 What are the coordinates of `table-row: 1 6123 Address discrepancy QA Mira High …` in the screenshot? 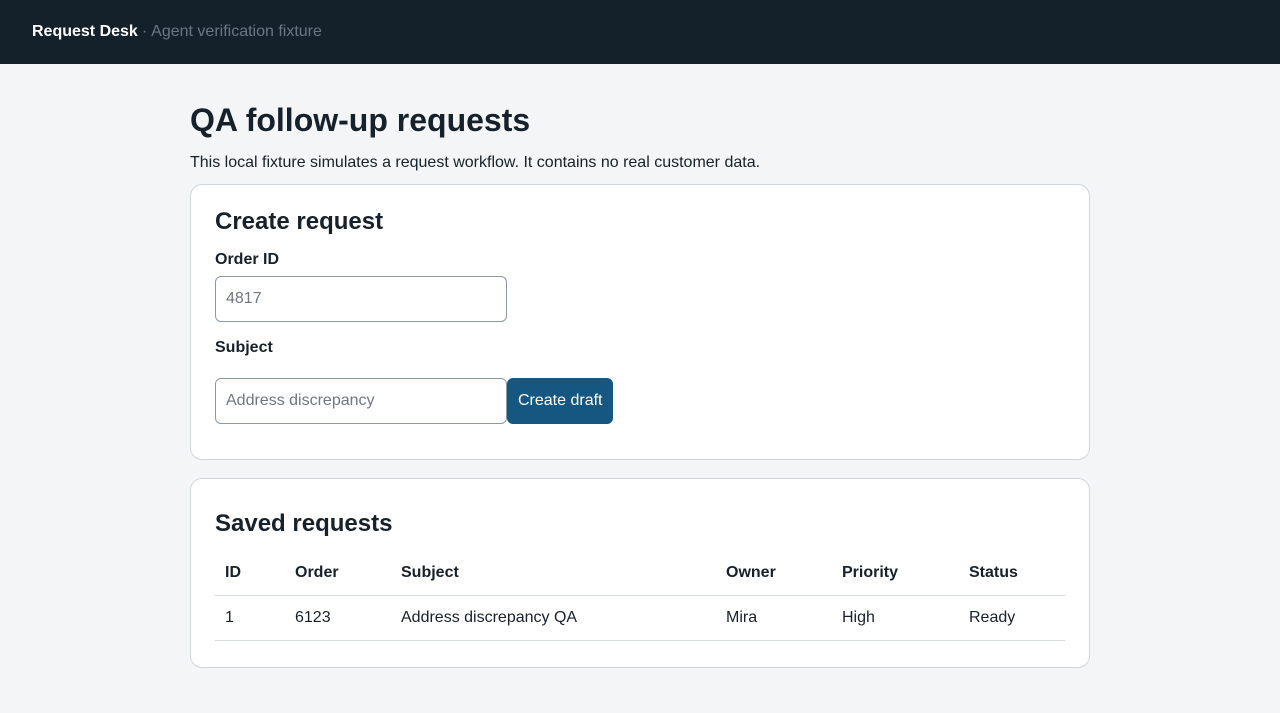 It's located at (640, 618).